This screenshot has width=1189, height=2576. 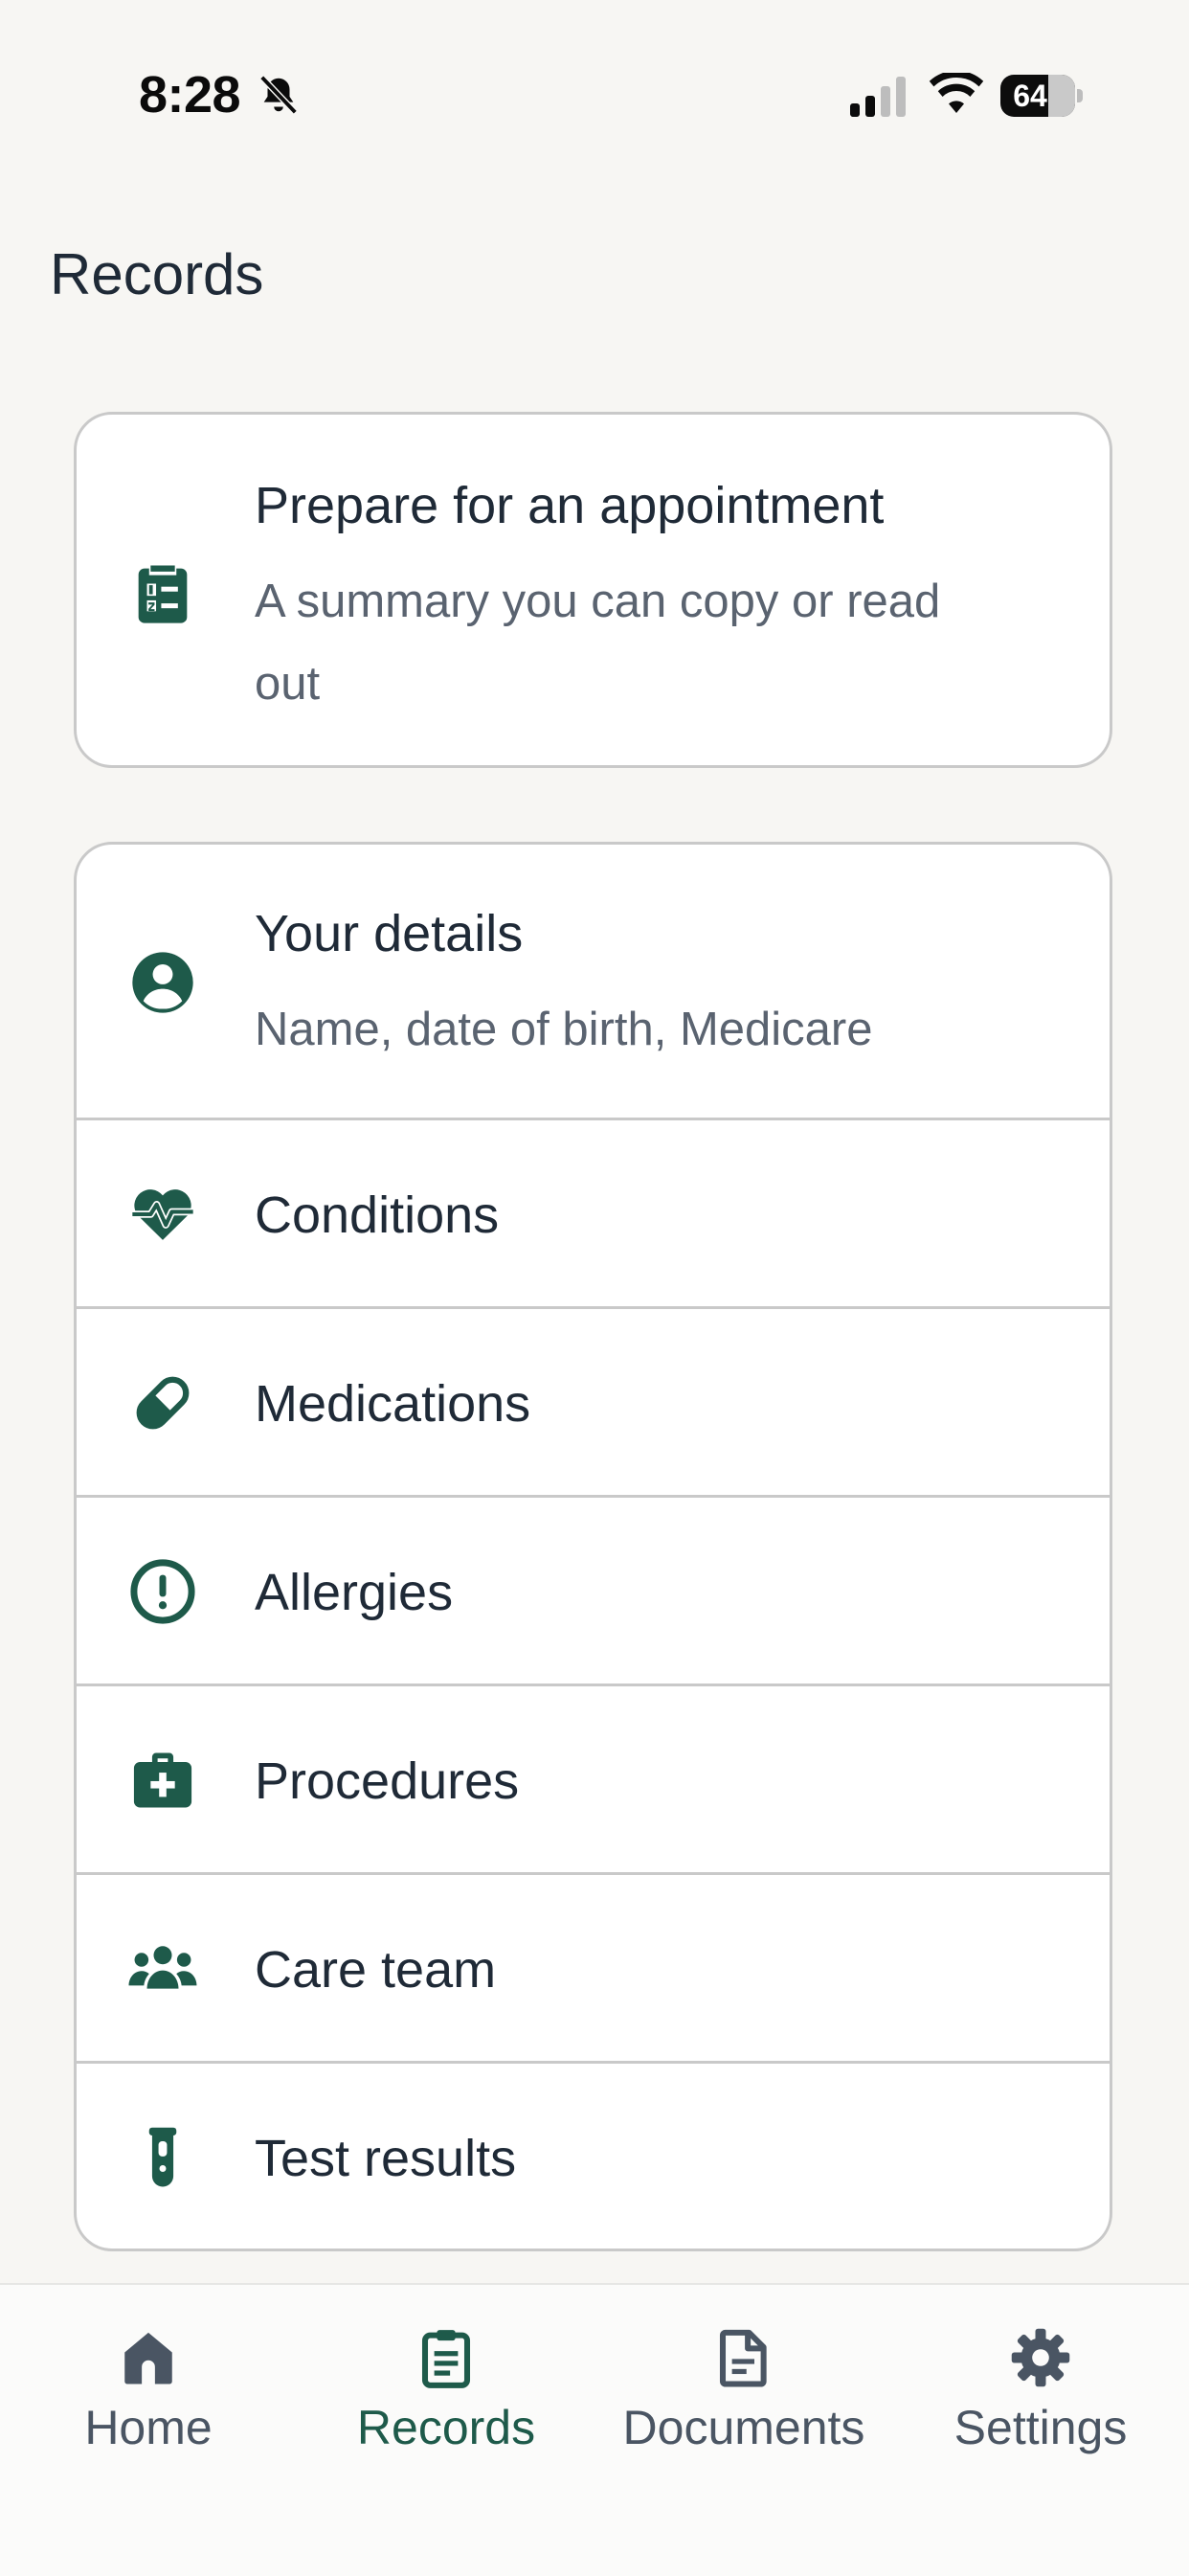 I want to click on page-title: Records, so click(x=157, y=274).